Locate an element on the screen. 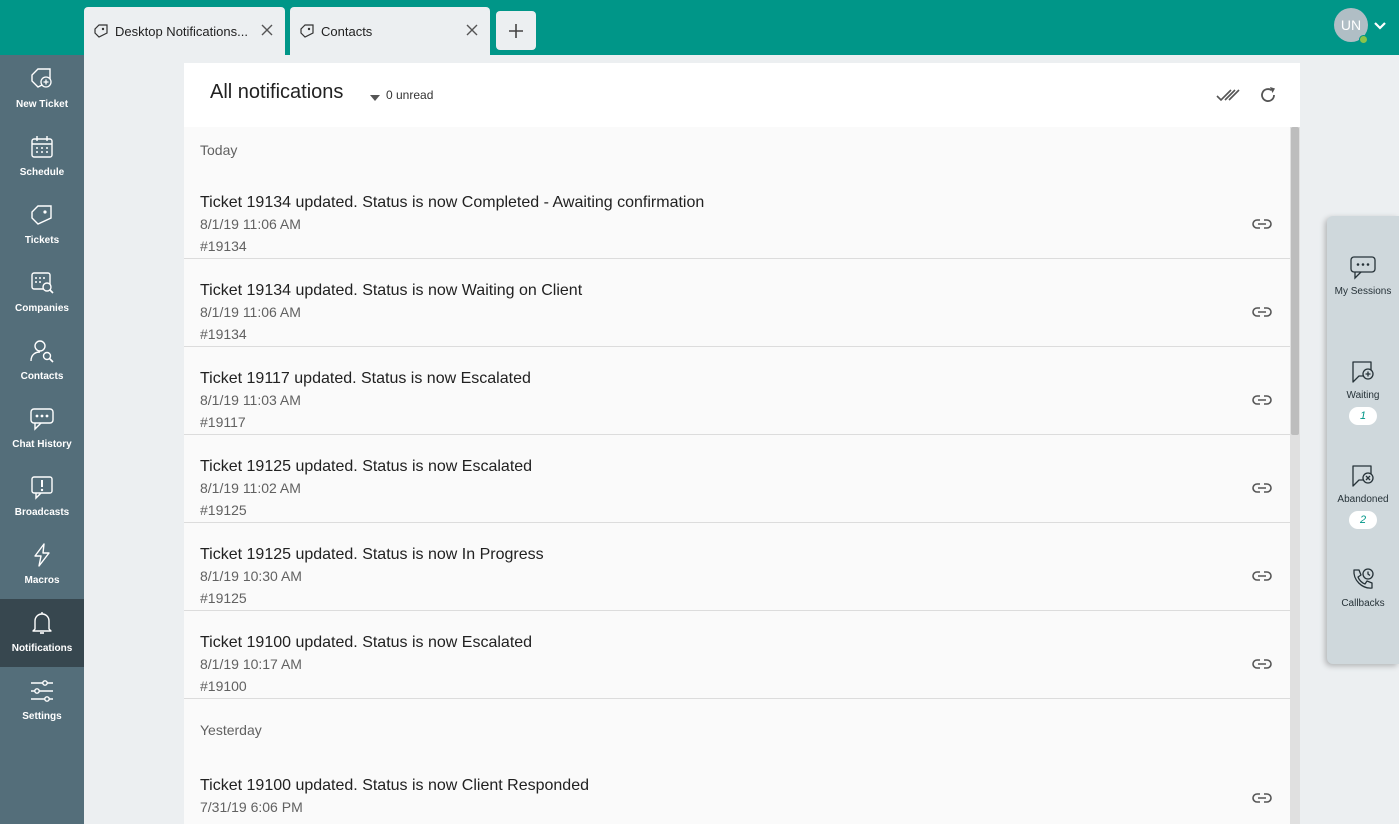 Image resolution: width=1399 pixels, height=824 pixels. notification-time: 8/1/19 10:30 AM is located at coordinates (251, 576).